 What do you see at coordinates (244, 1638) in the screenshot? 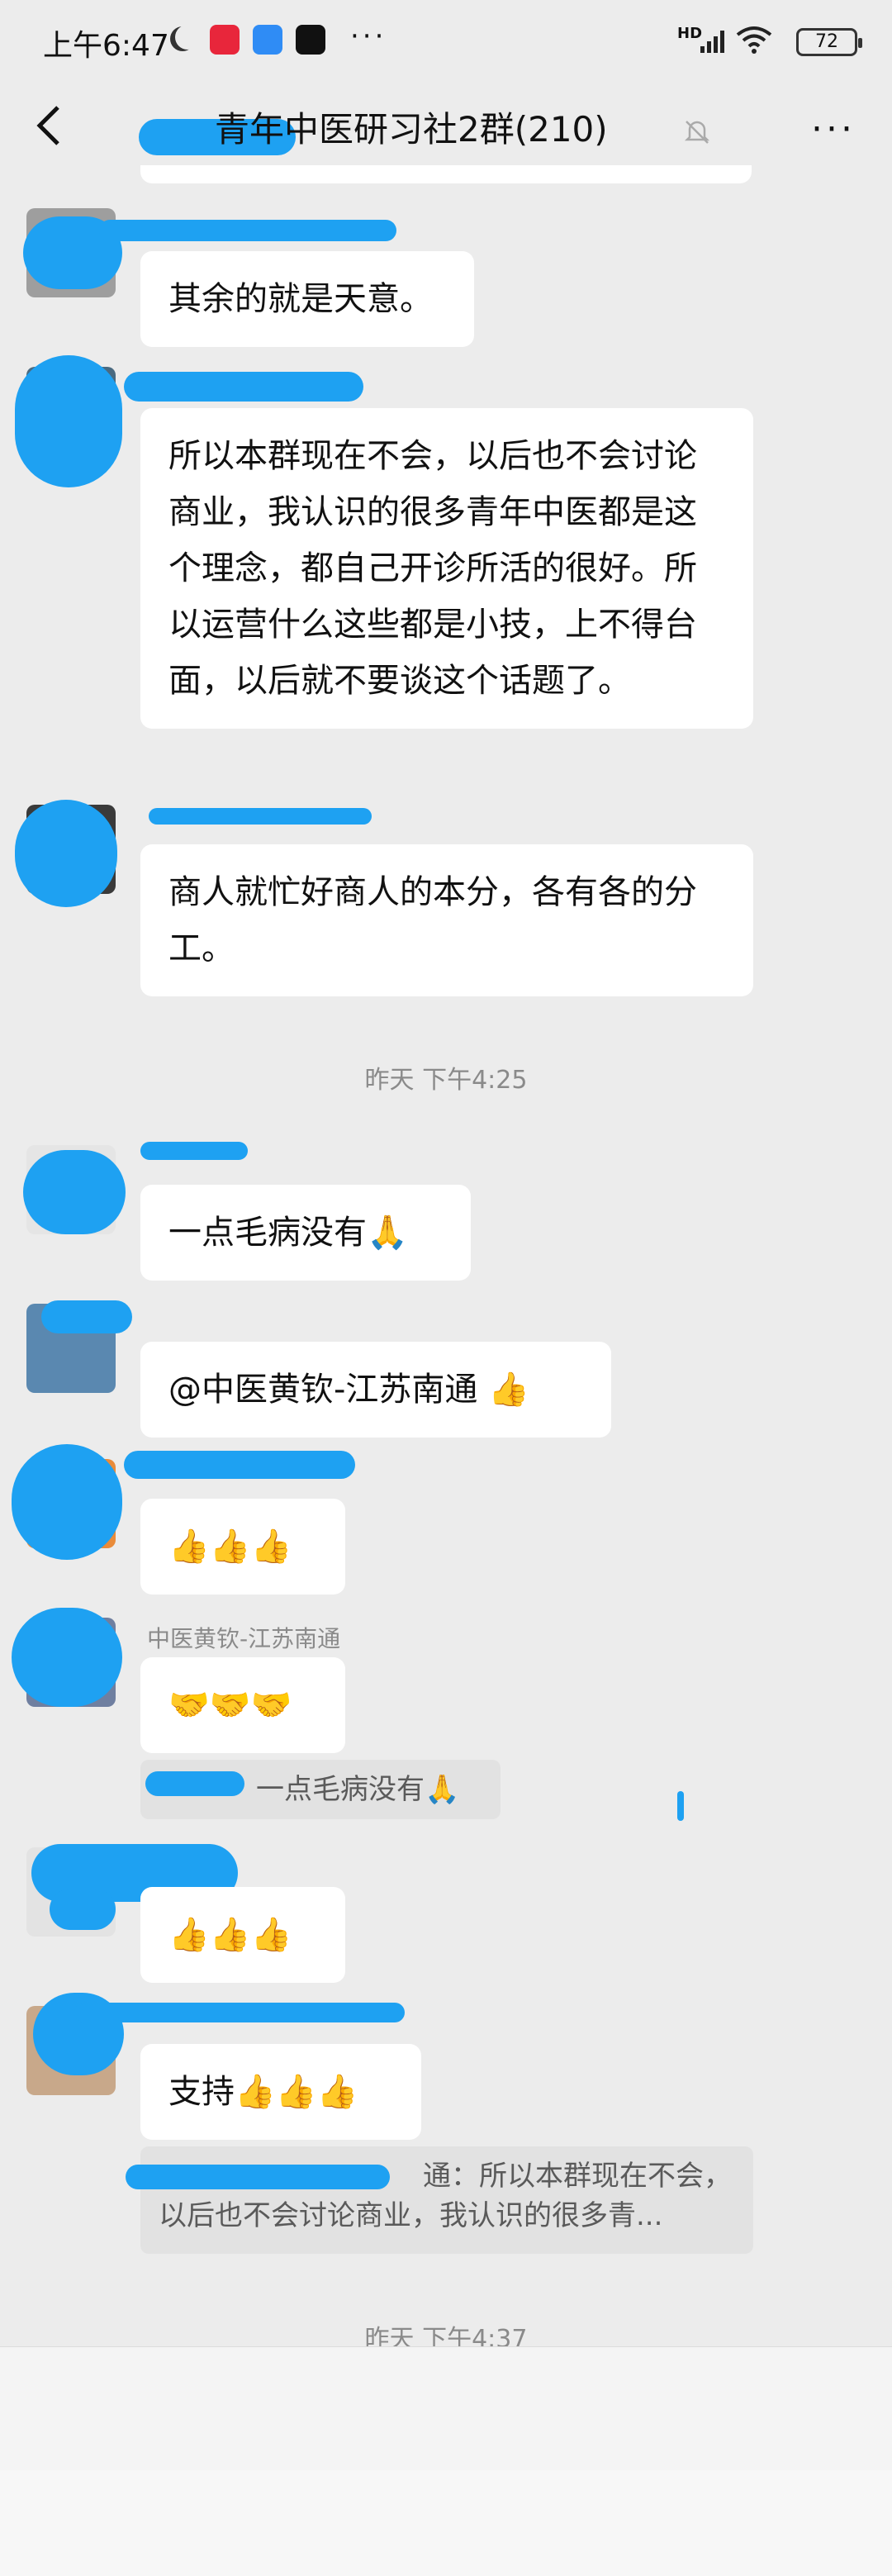
I see `sender-nickname: 中医黄钦-江苏南通` at bounding box center [244, 1638].